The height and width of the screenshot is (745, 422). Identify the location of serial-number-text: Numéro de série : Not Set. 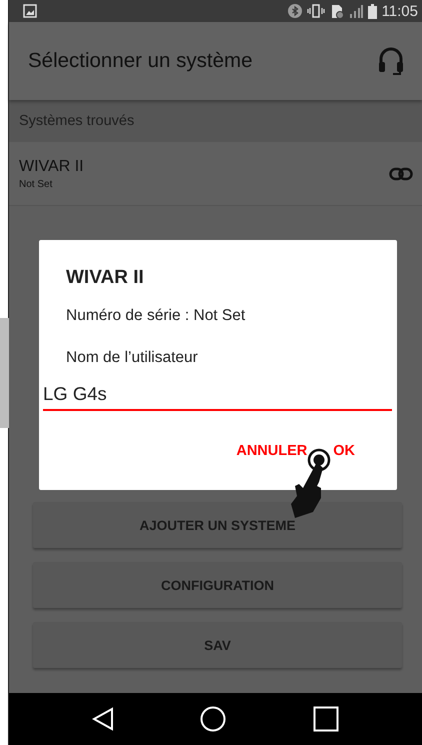
(155, 316).